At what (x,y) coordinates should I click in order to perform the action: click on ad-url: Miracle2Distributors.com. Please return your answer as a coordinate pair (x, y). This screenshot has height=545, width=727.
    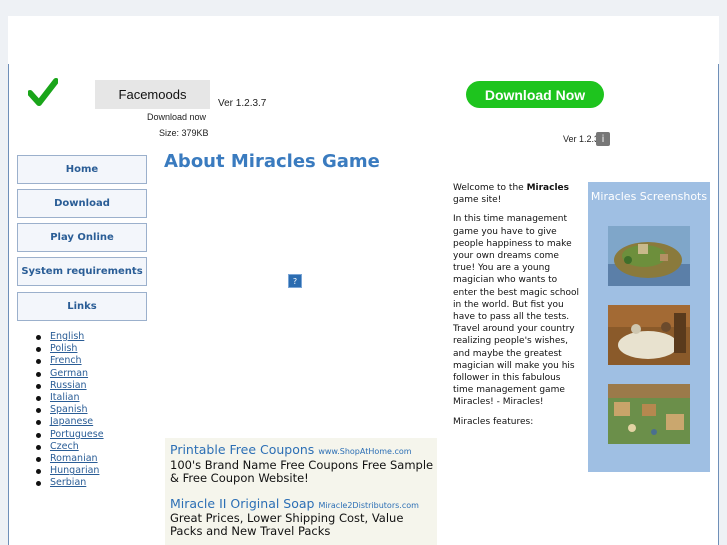
    Looking at the image, I should click on (368, 505).